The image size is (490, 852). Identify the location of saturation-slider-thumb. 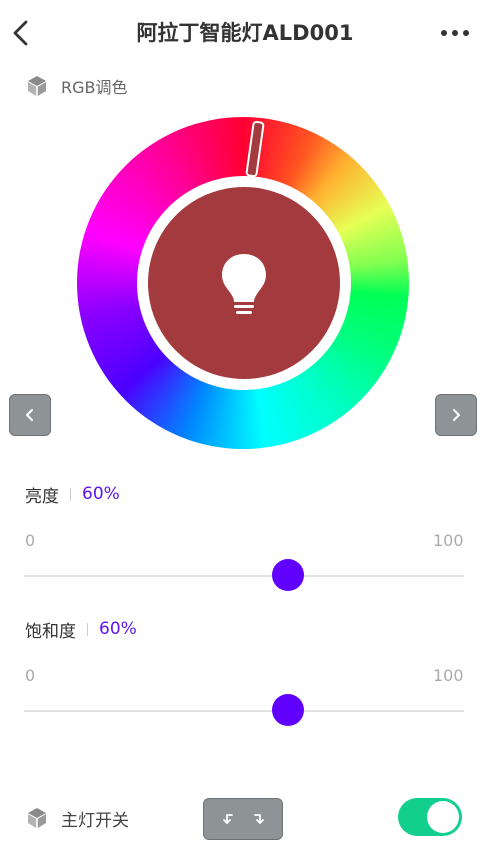
(288, 710).